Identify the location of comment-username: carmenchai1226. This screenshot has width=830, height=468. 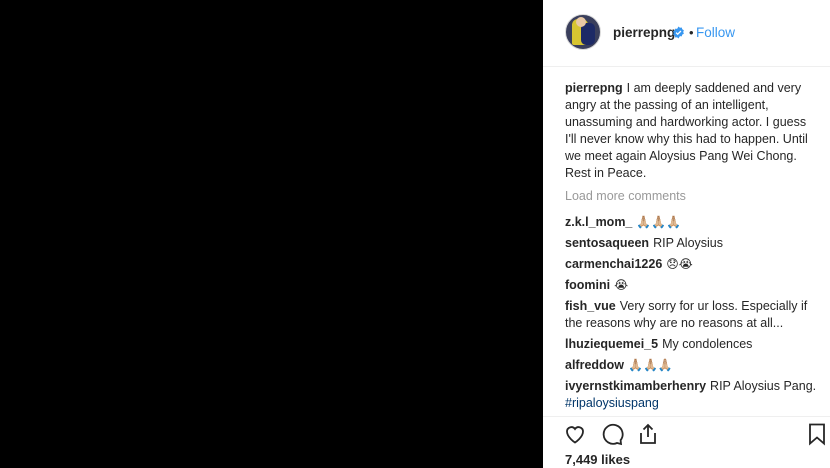
(613, 264).